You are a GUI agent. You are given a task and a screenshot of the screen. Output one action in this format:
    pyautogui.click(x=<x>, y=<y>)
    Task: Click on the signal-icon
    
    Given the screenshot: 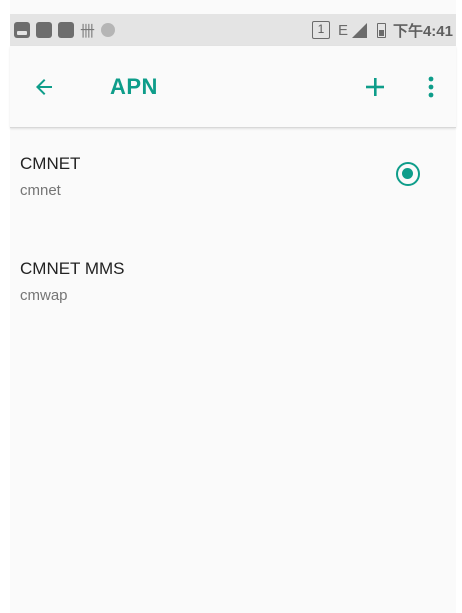 What is the action you would take?
    pyautogui.click(x=359, y=30)
    